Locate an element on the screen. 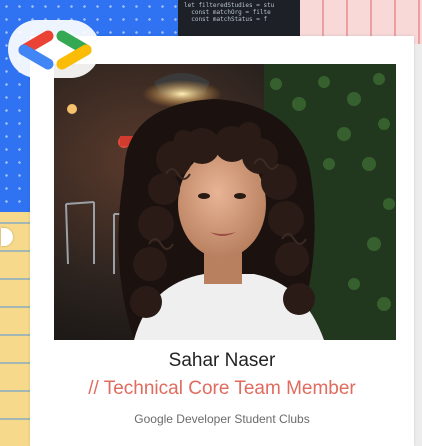  background-right-strip is located at coordinates (418, 245).